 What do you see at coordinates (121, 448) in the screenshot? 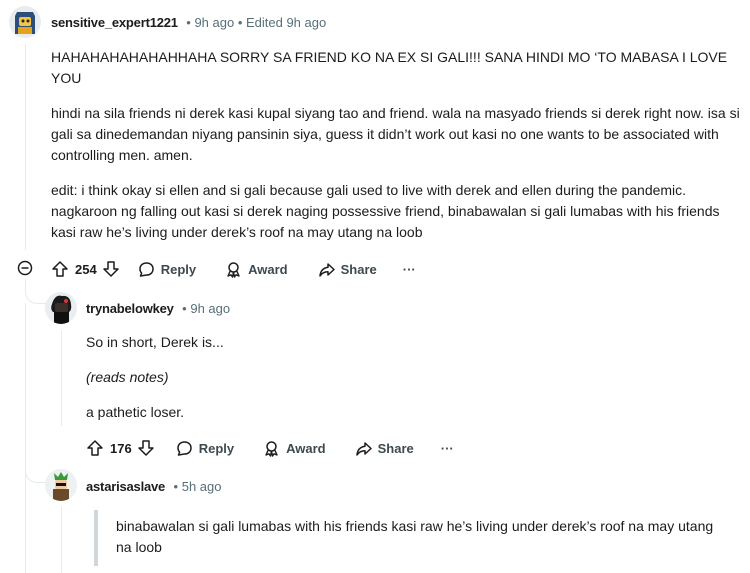
I see `vote-count: 176` at bounding box center [121, 448].